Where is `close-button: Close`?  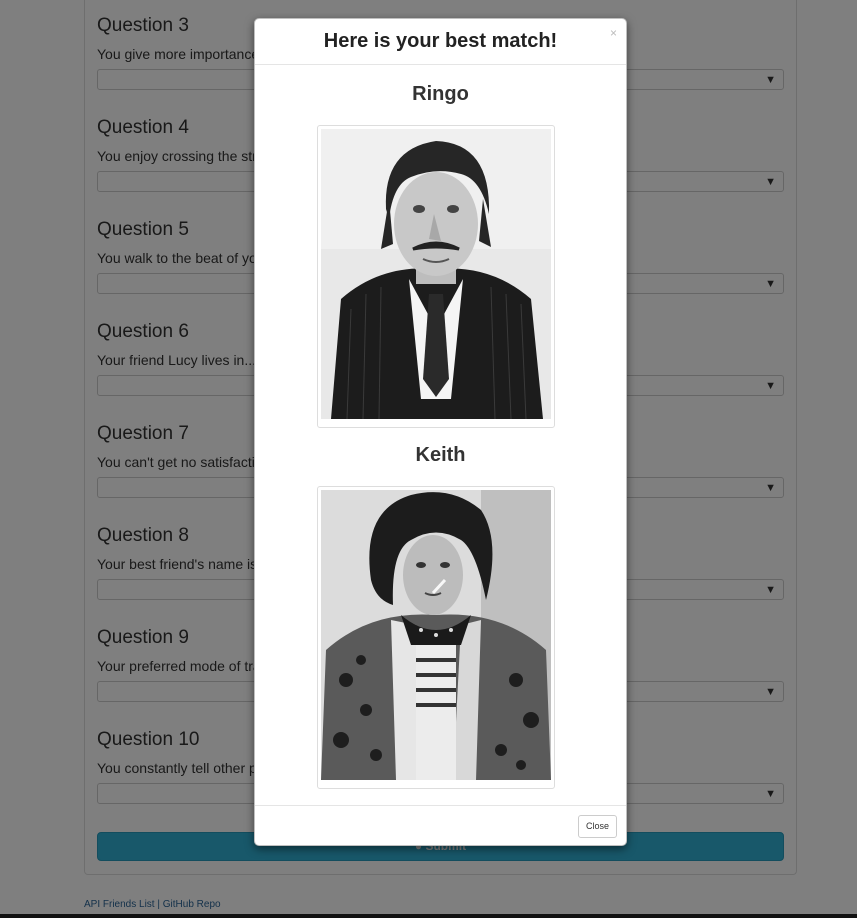
close-button: Close is located at coordinates (597, 826).